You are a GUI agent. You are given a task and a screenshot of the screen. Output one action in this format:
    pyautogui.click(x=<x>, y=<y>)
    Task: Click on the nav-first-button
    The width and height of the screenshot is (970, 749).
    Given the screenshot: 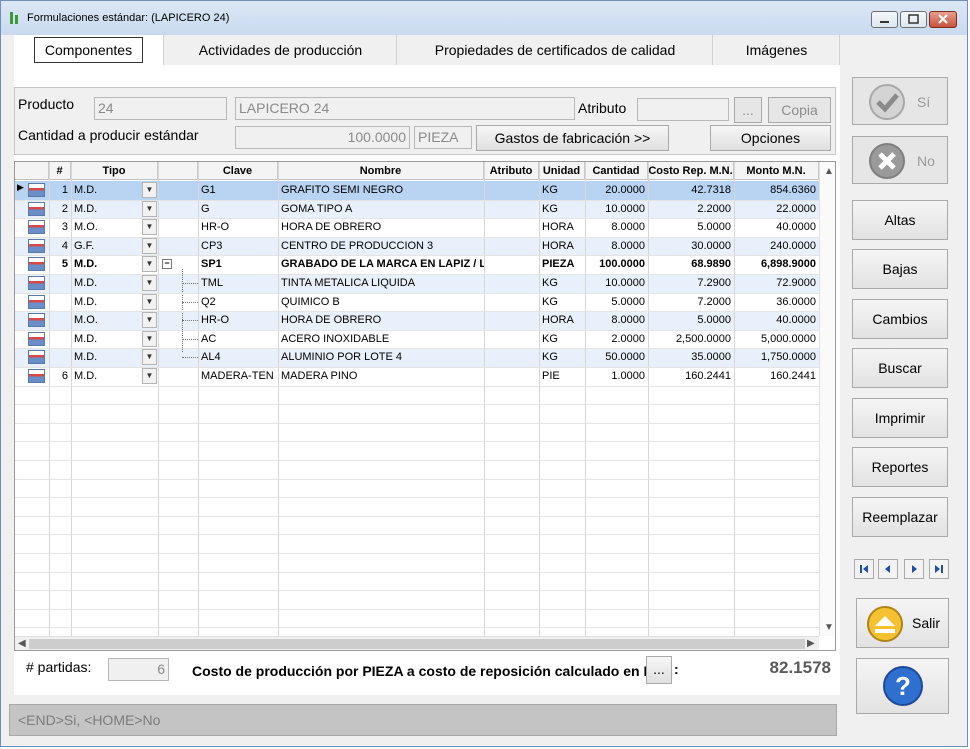 What is the action you would take?
    pyautogui.click(x=864, y=569)
    